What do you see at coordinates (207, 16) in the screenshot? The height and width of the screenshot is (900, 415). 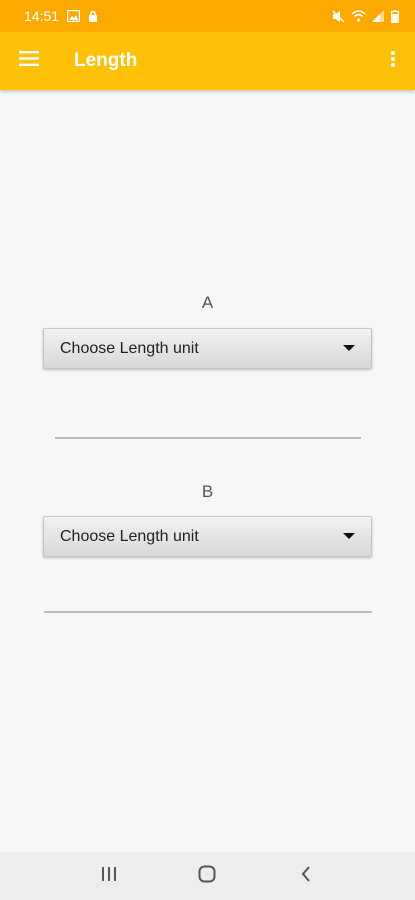 I see `status-bar: 14:51` at bounding box center [207, 16].